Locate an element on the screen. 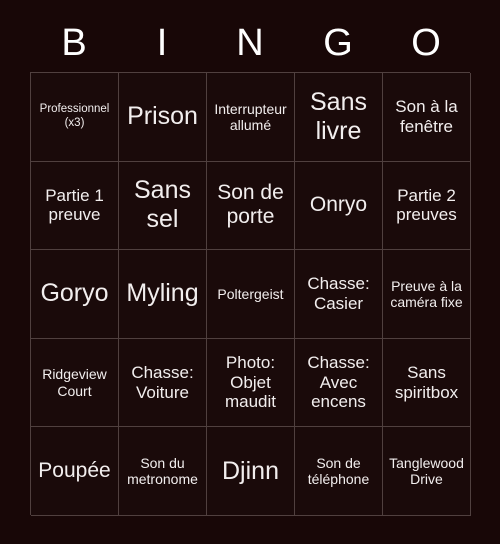  bingo-cell: Prison is located at coordinates (163, 117).